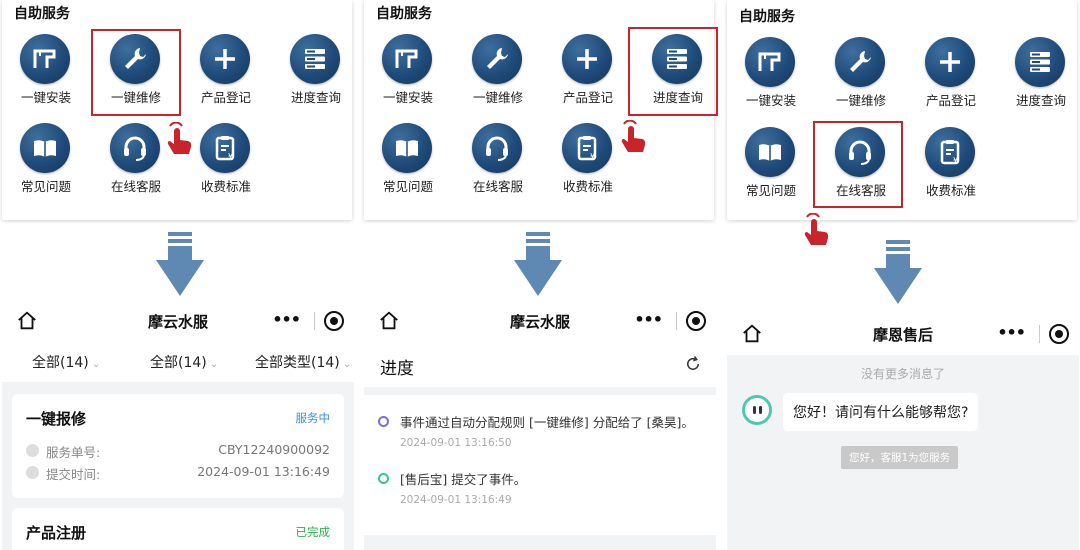 The height and width of the screenshot is (550, 1080). Describe the element at coordinates (56, 533) in the screenshot. I see `order-title: 产品注册` at that location.